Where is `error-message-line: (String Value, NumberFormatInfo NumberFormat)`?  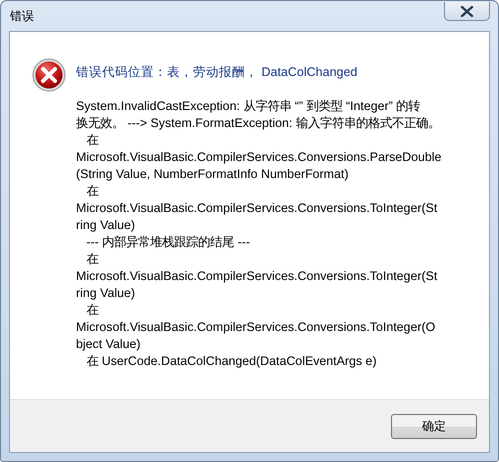 error-message-line: (String Value, NumberFormatInfo NumberFormat) is located at coordinates (213, 174).